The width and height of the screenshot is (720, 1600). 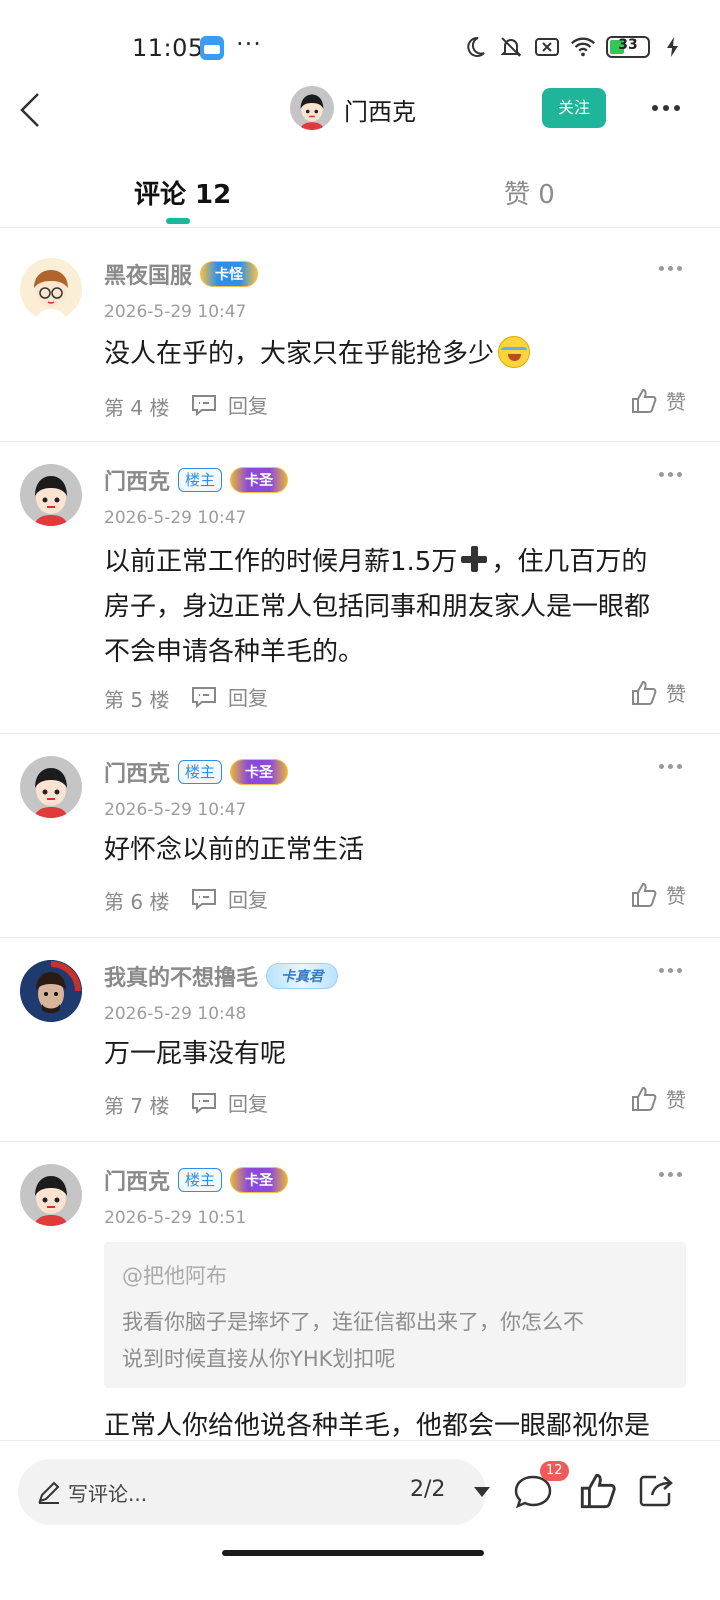 What do you see at coordinates (229, 274) in the screenshot?
I see `rank-badge: 卡怪` at bounding box center [229, 274].